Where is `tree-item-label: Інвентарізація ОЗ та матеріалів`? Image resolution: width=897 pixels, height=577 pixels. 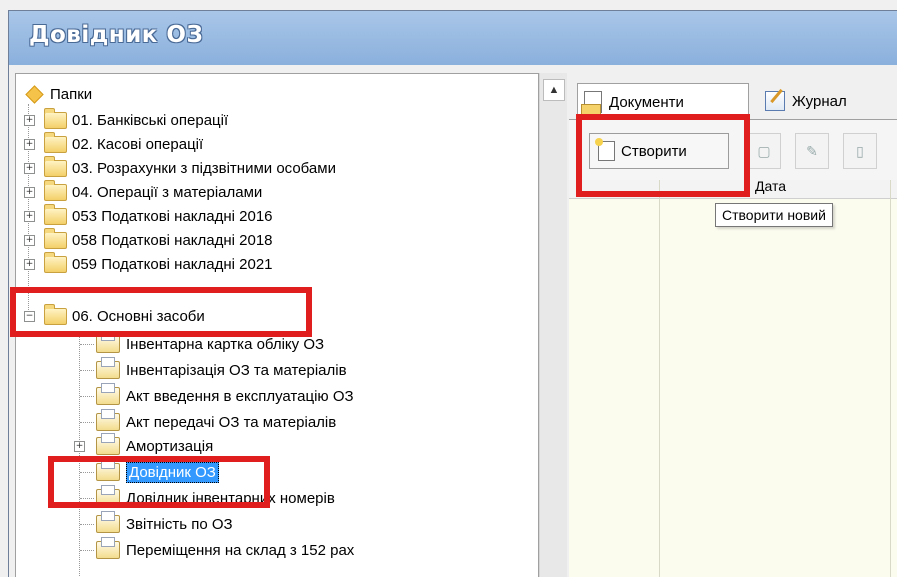 tree-item-label: Інвентарізація ОЗ та матеріалів is located at coordinates (236, 370).